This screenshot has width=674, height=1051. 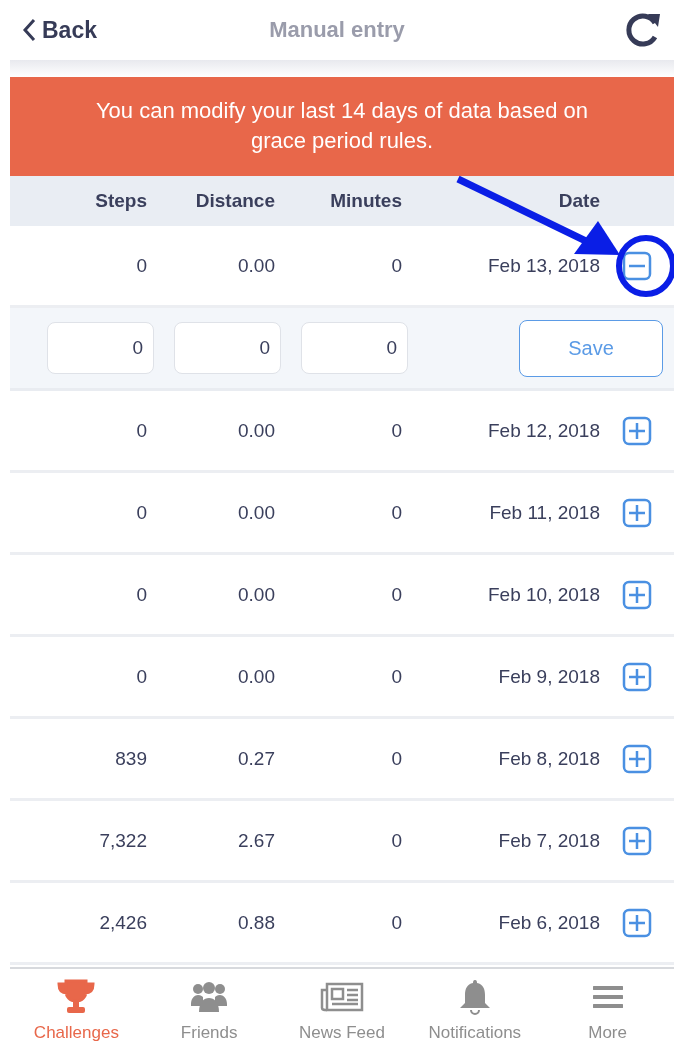 I want to click on nav-tab: News Feed, so click(x=342, y=1010).